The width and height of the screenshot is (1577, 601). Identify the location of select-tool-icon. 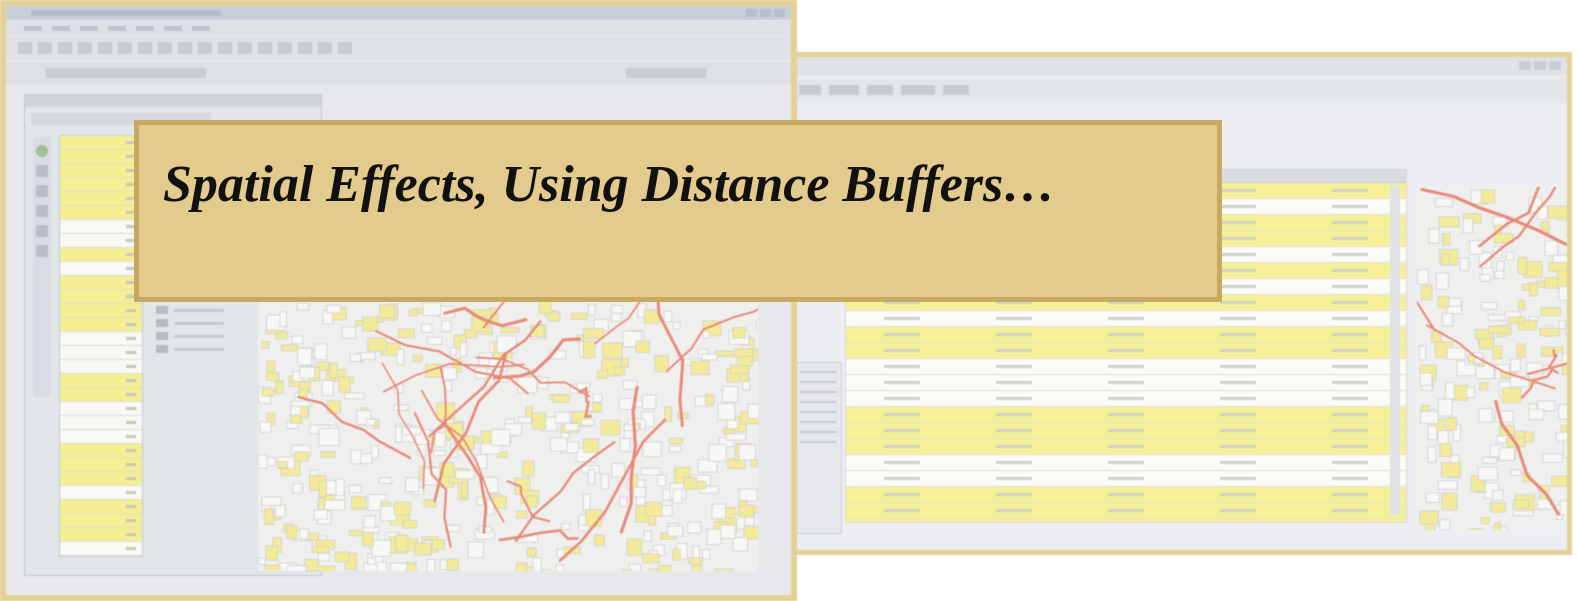
(42, 171).